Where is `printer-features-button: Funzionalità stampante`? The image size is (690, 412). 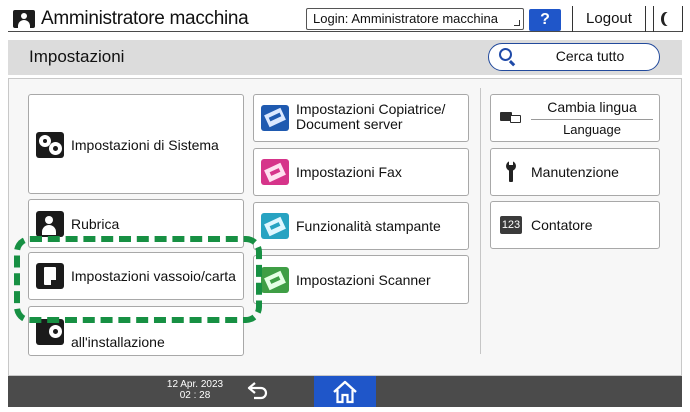 printer-features-button: Funzionalità stampante is located at coordinates (361, 226).